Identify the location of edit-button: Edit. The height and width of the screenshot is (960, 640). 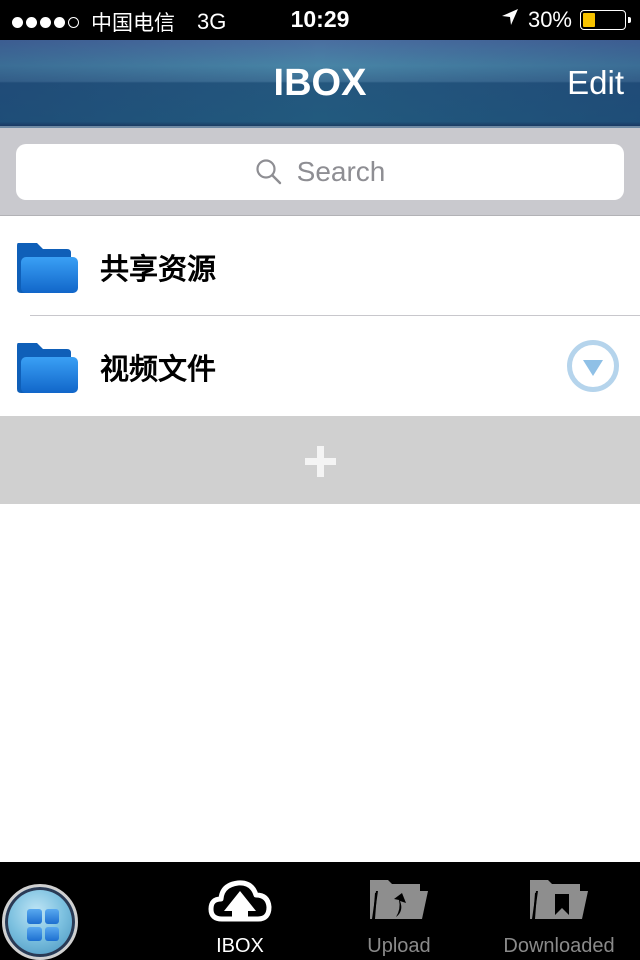
(595, 83).